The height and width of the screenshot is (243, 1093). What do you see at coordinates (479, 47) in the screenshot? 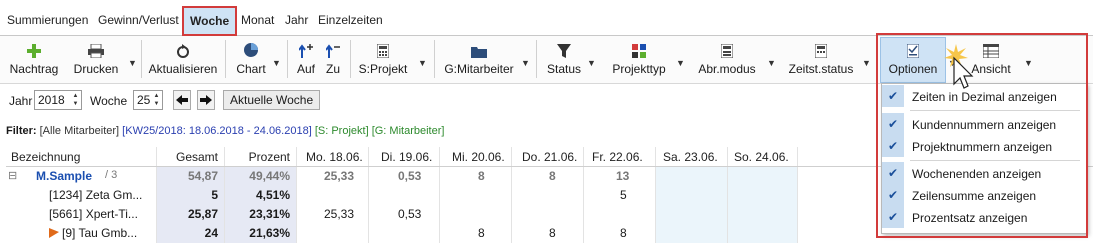
I see `folder-icon` at bounding box center [479, 47].